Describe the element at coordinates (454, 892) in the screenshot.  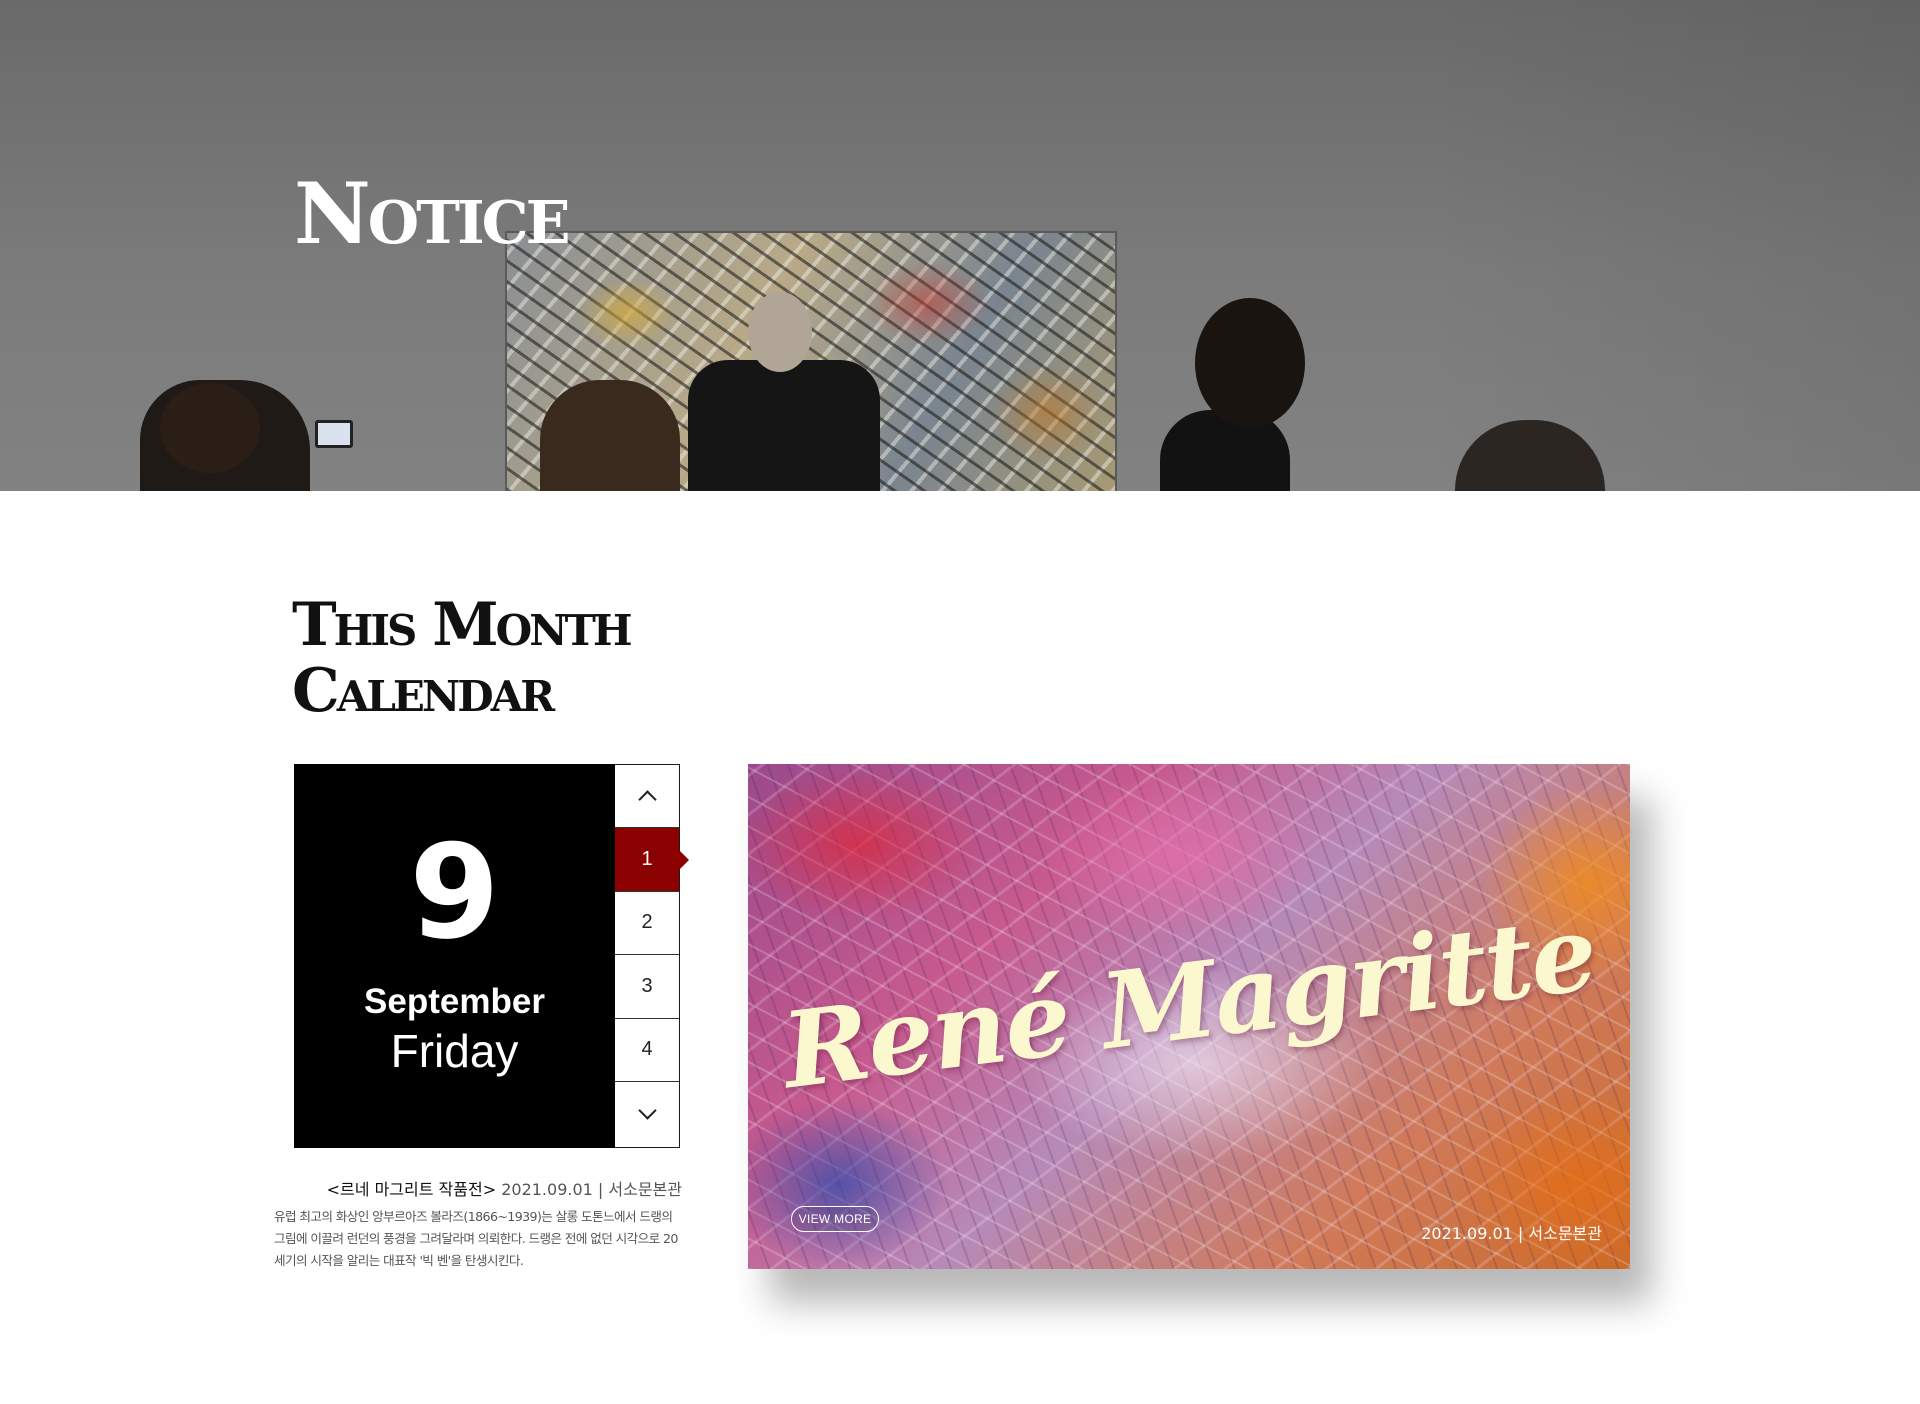
I see `calendar-day-number: 9` at that location.